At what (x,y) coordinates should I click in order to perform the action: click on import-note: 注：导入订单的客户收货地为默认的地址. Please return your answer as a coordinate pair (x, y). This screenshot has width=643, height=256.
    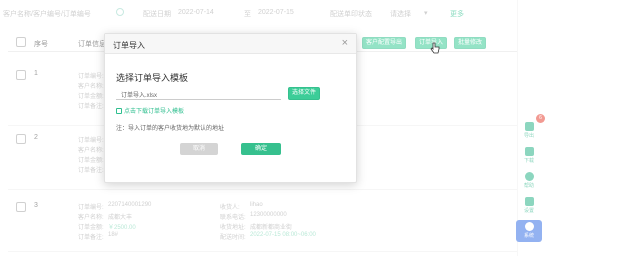
    Looking at the image, I should click on (170, 129).